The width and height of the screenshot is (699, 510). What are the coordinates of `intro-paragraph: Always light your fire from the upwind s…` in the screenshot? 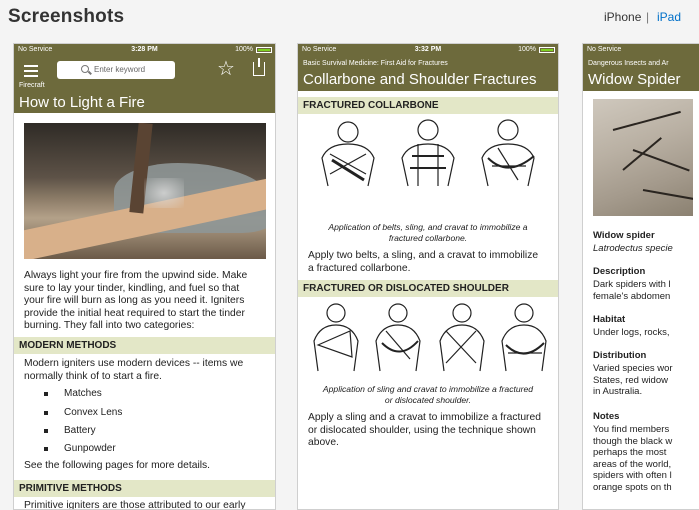 It's located at (136, 300).